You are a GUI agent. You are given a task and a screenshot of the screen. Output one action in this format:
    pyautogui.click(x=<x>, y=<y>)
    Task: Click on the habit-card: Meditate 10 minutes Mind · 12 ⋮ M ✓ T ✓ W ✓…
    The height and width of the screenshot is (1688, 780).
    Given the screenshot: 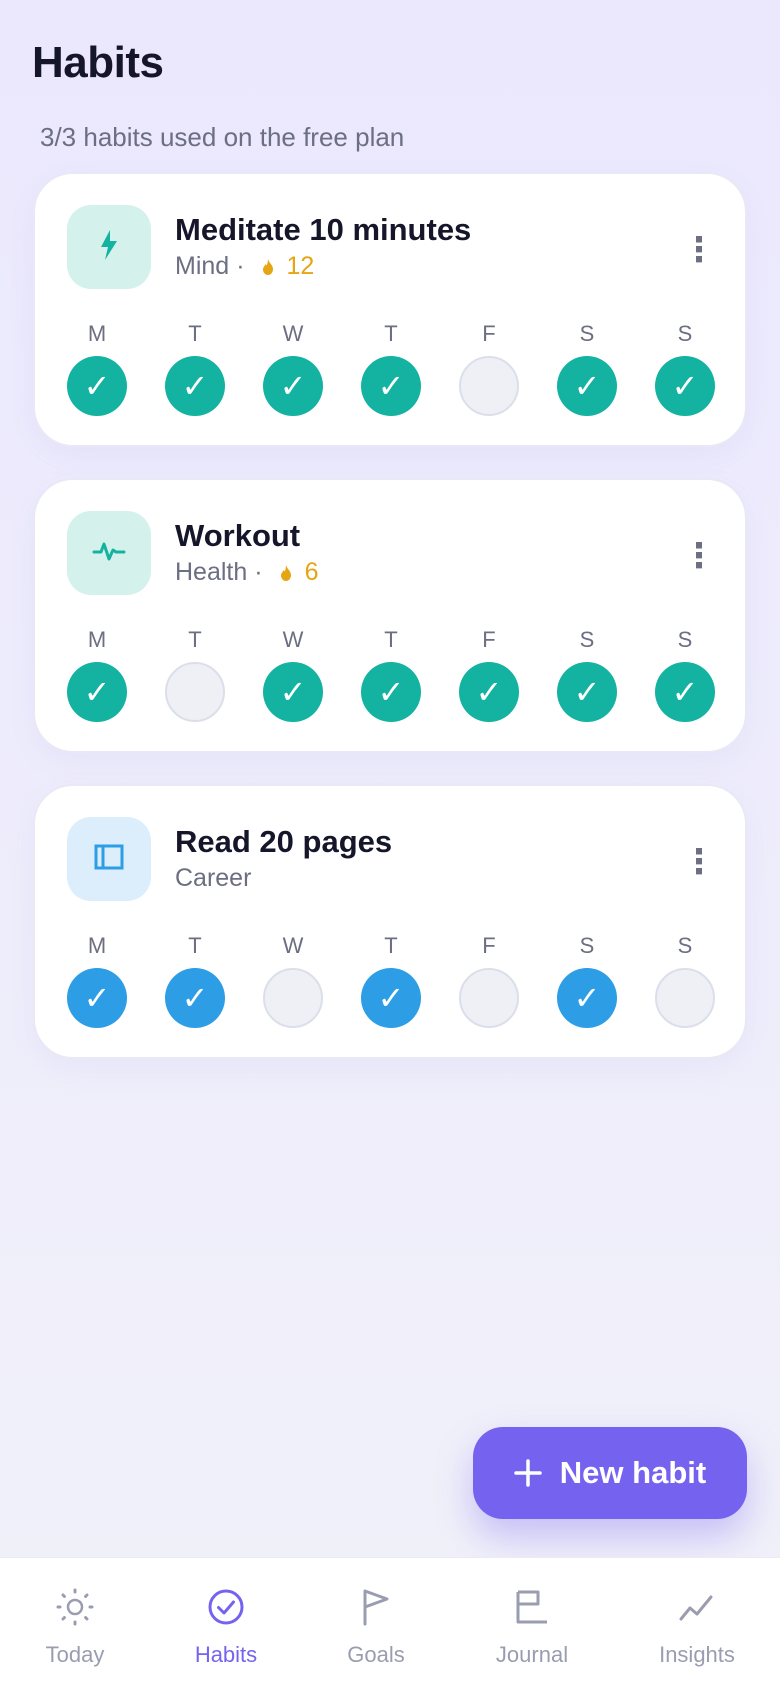 What is the action you would take?
    pyautogui.click(x=390, y=309)
    